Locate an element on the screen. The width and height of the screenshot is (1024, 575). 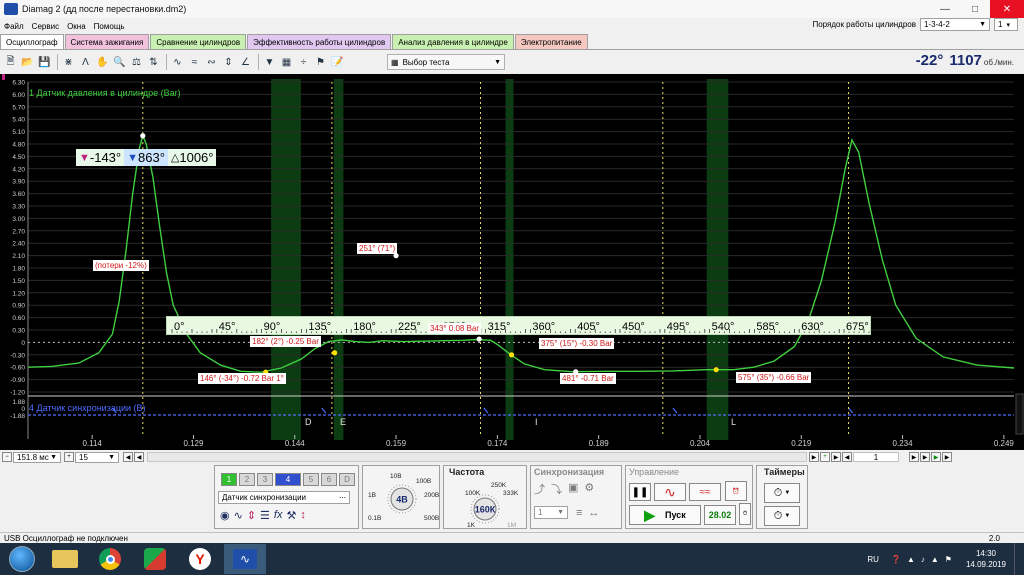
timeline-scrollbar is located at coordinates (477, 457).